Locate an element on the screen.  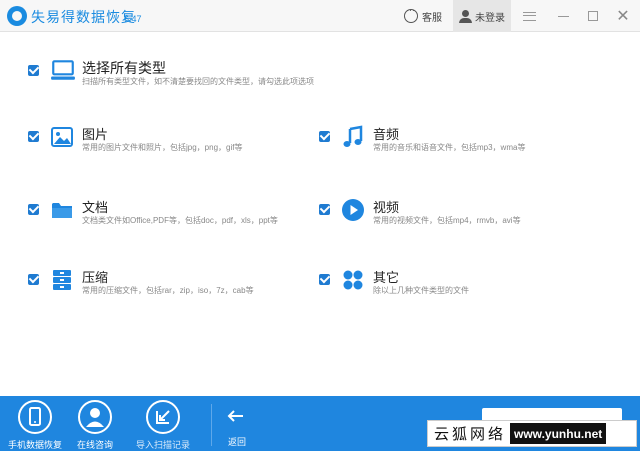
option-all-types: 选择所有类型 扫描所有类型文件，如不清楚要找回的文件类型，请勾选此项选项 is located at coordinates (188, 79).